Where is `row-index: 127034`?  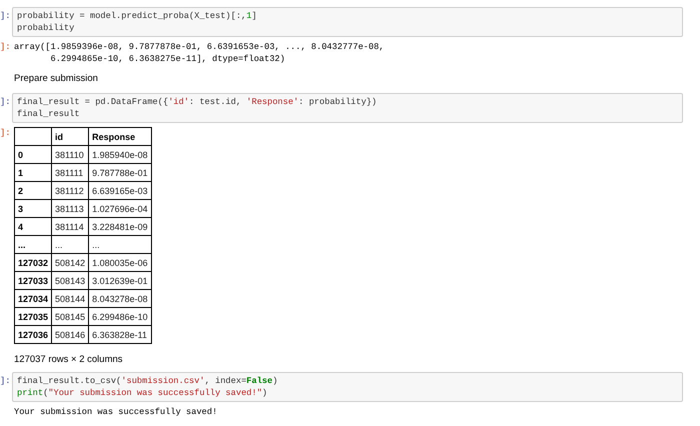 row-index: 127034 is located at coordinates (33, 299).